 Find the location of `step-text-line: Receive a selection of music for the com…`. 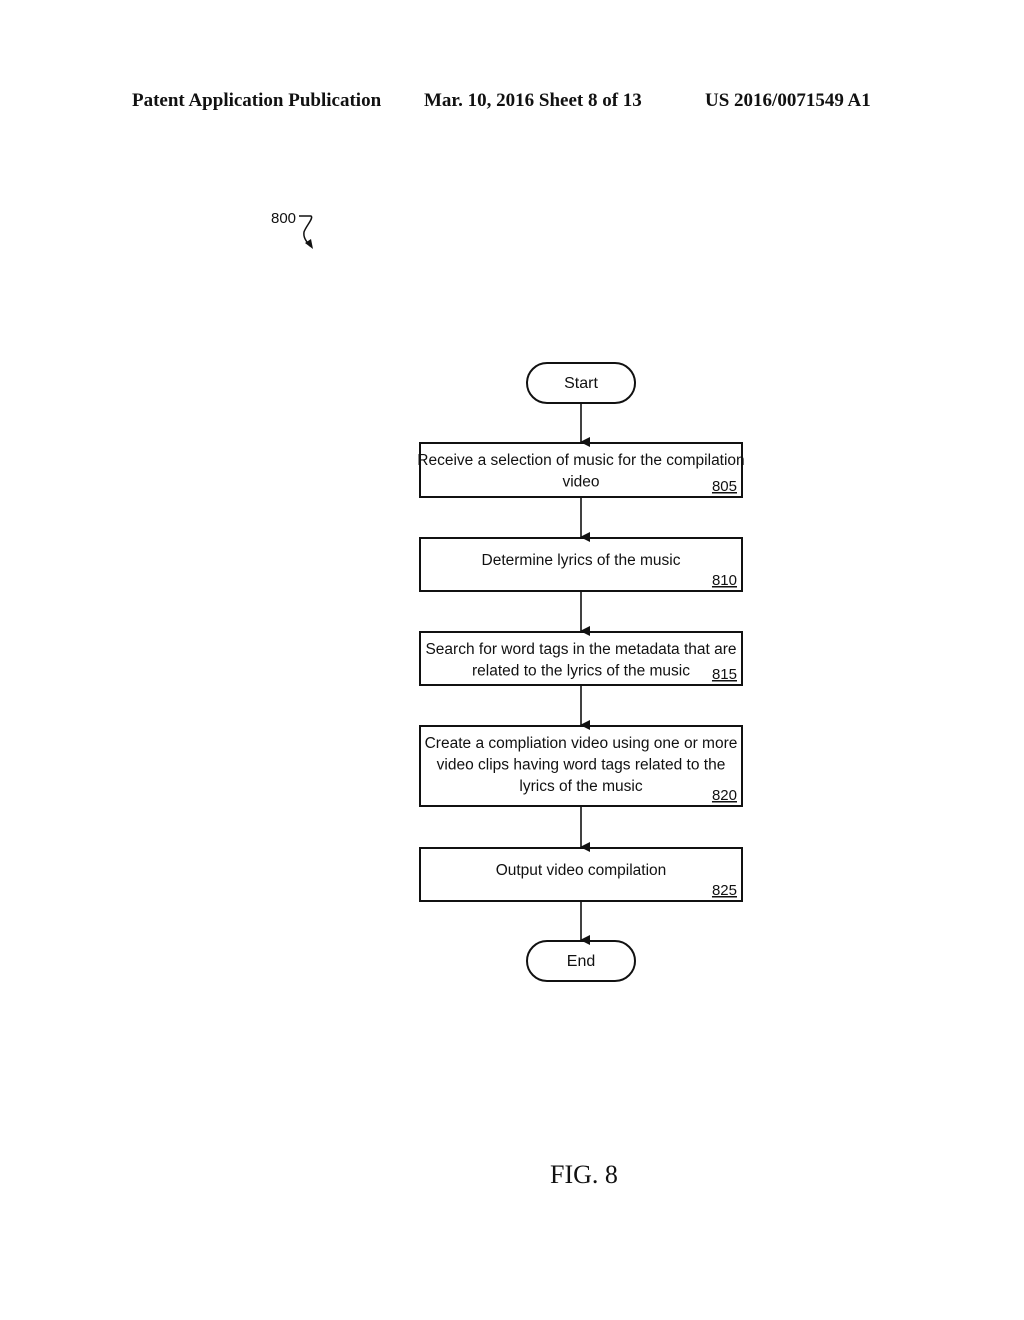

step-text-line: Receive a selection of music for the com… is located at coordinates (580, 460).